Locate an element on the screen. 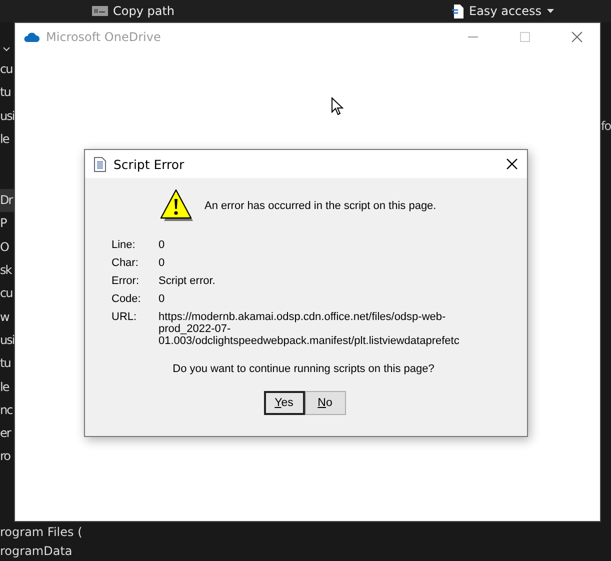 The height and width of the screenshot is (561, 611). field-label: Line: is located at coordinates (124, 245).